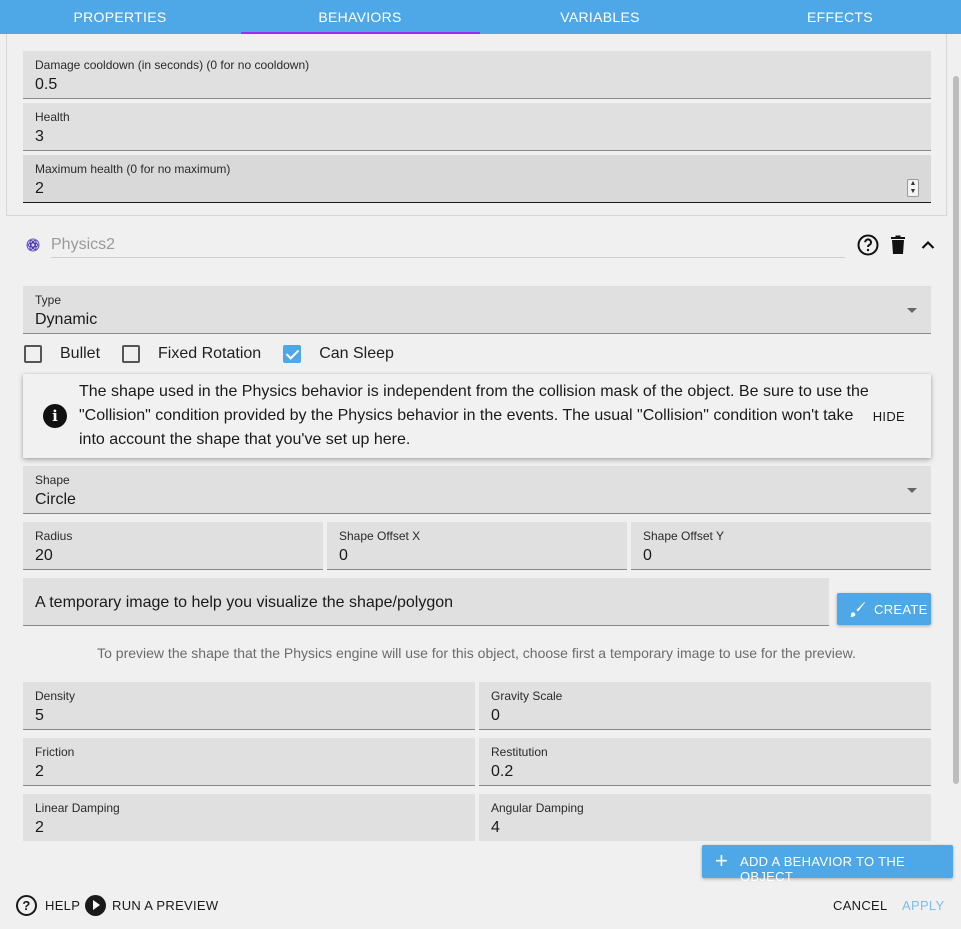  What do you see at coordinates (360, 17) in the screenshot?
I see `tab-behaviors: BEHAVIORS` at bounding box center [360, 17].